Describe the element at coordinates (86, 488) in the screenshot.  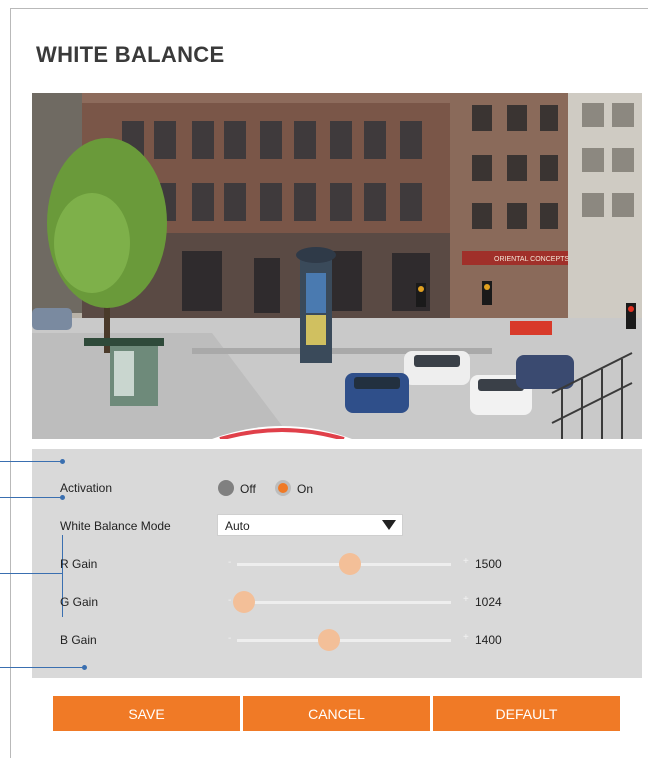
I see `activation-label: Activation` at that location.